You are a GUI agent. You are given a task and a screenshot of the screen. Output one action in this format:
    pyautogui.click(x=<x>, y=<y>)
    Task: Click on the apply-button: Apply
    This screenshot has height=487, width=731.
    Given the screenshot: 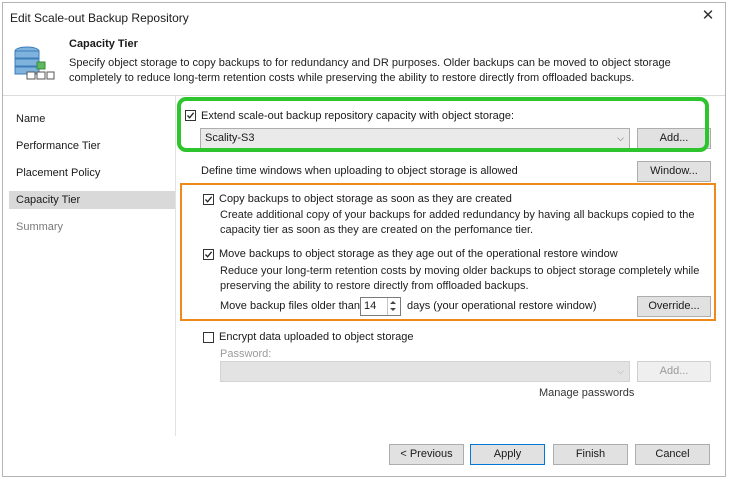 What is the action you would take?
    pyautogui.click(x=507, y=454)
    